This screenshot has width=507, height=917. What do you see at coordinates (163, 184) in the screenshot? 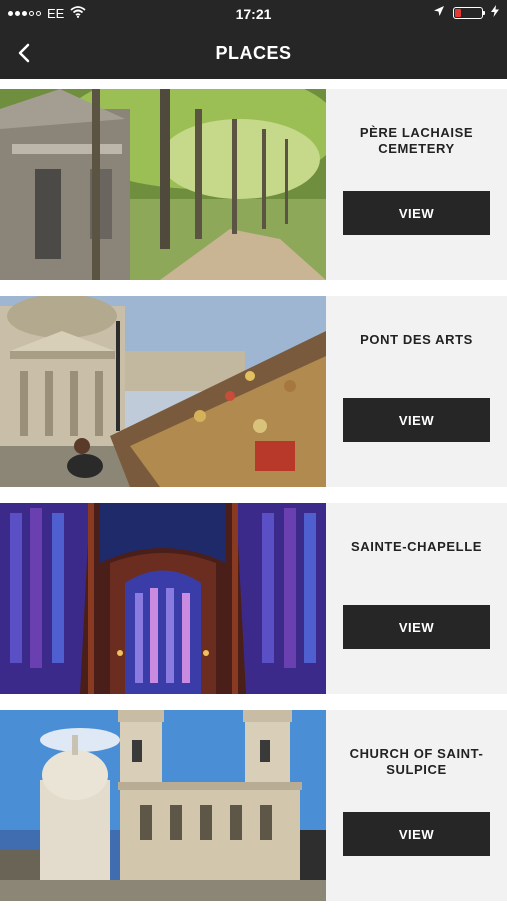
I see `place-image-pere-lachaise` at bounding box center [163, 184].